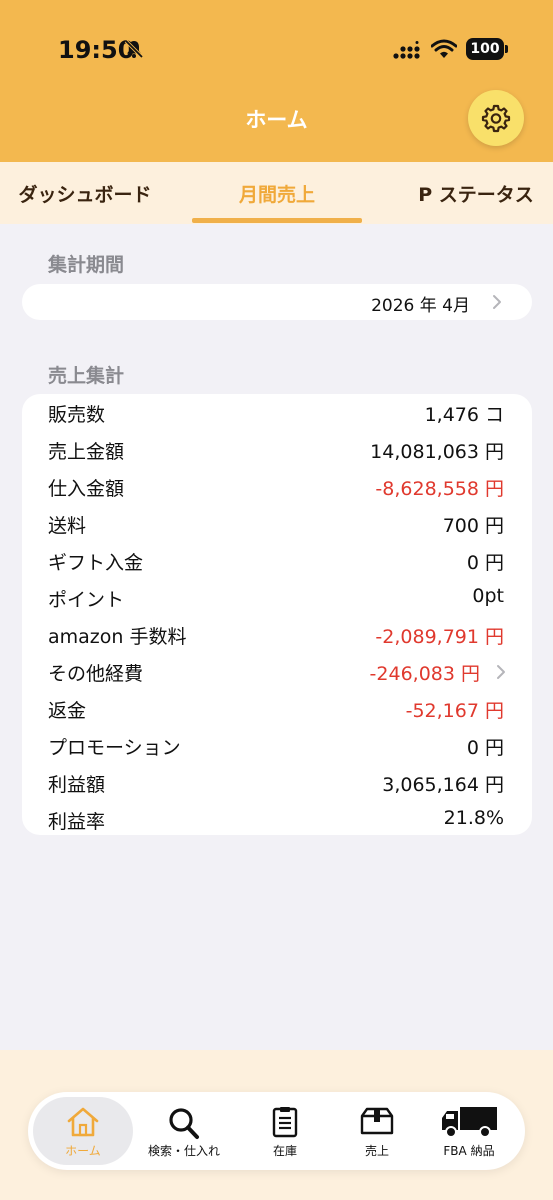 The width and height of the screenshot is (553, 1200). What do you see at coordinates (437, 452) in the screenshot?
I see `row-value: 14,081,063 円` at bounding box center [437, 452].